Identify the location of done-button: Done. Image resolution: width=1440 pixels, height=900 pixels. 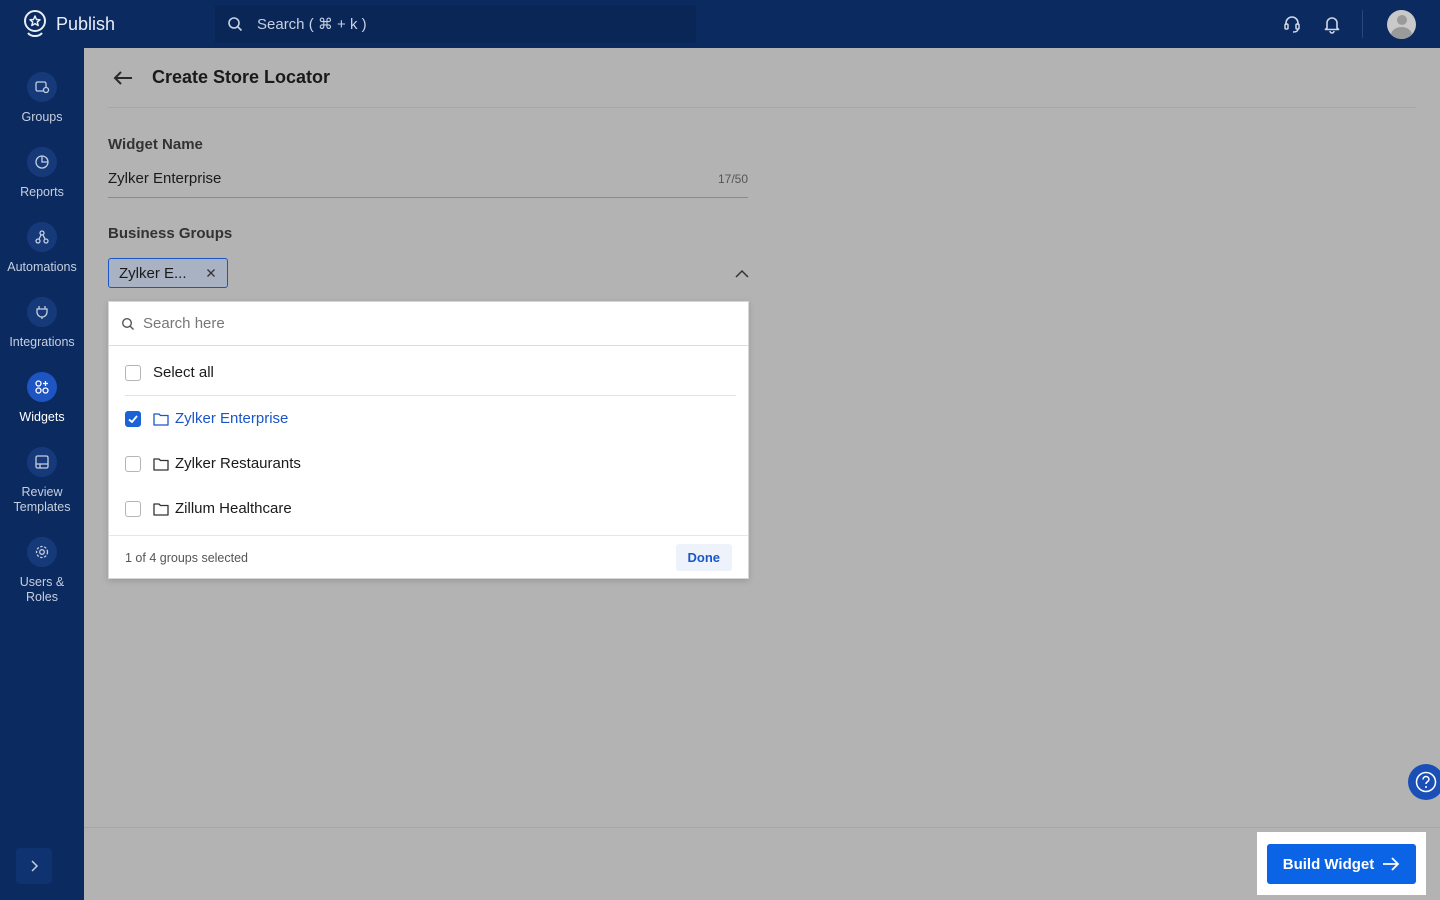
(703, 557).